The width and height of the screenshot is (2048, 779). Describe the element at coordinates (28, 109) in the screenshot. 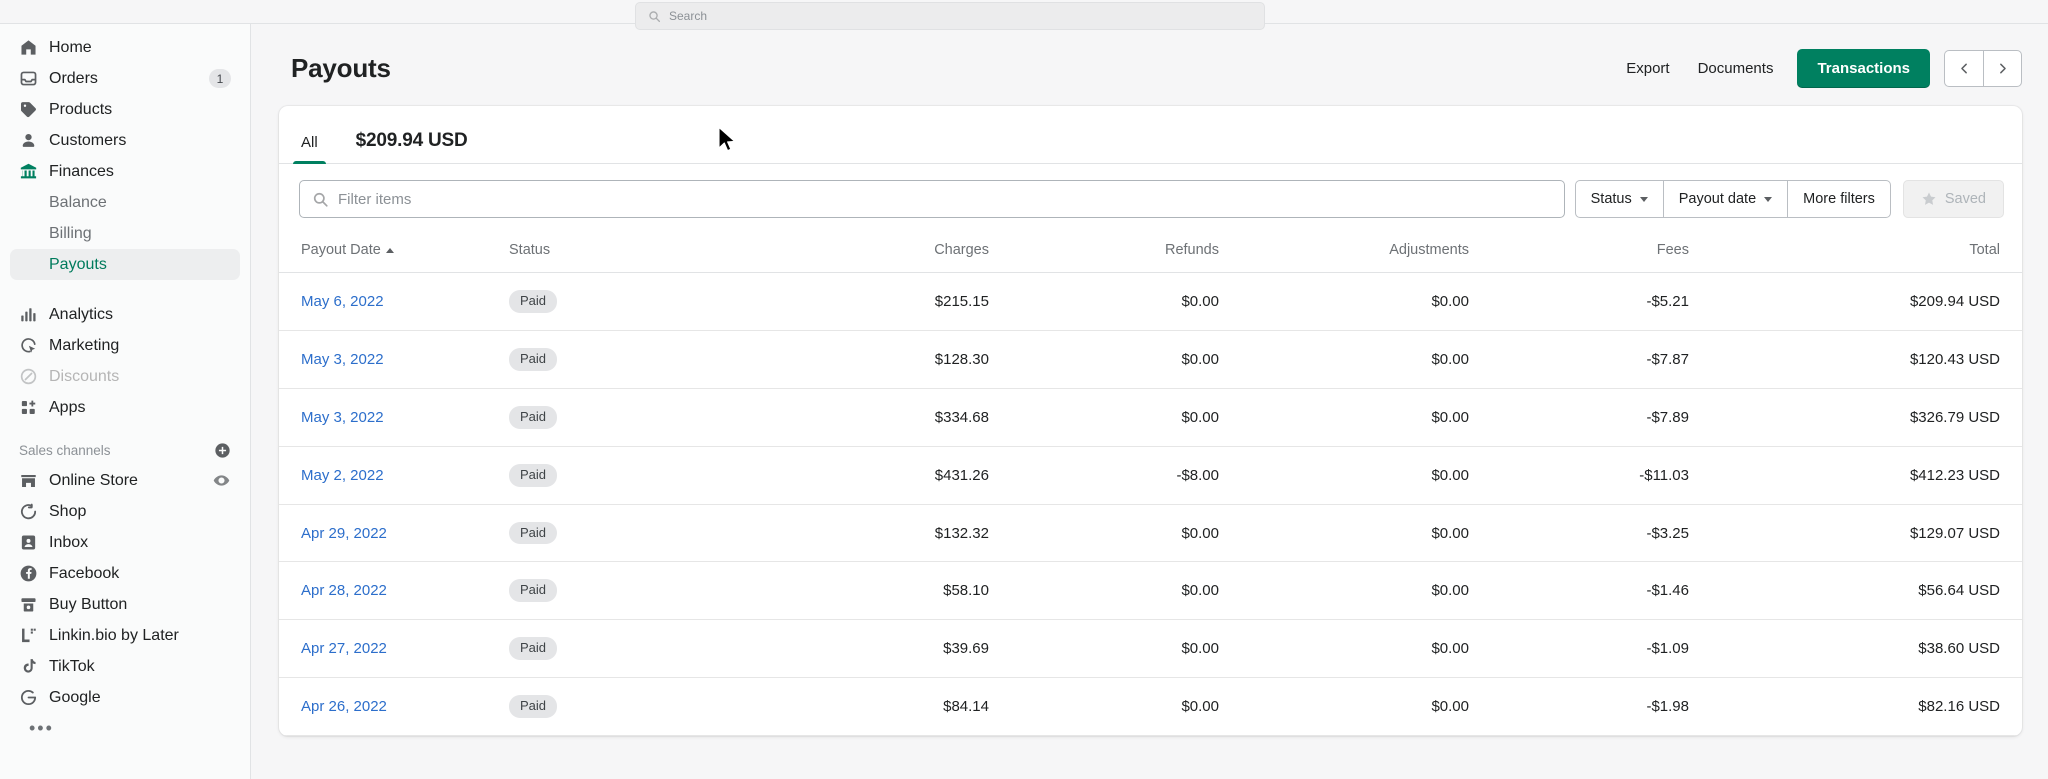

I see `products-icon` at that location.